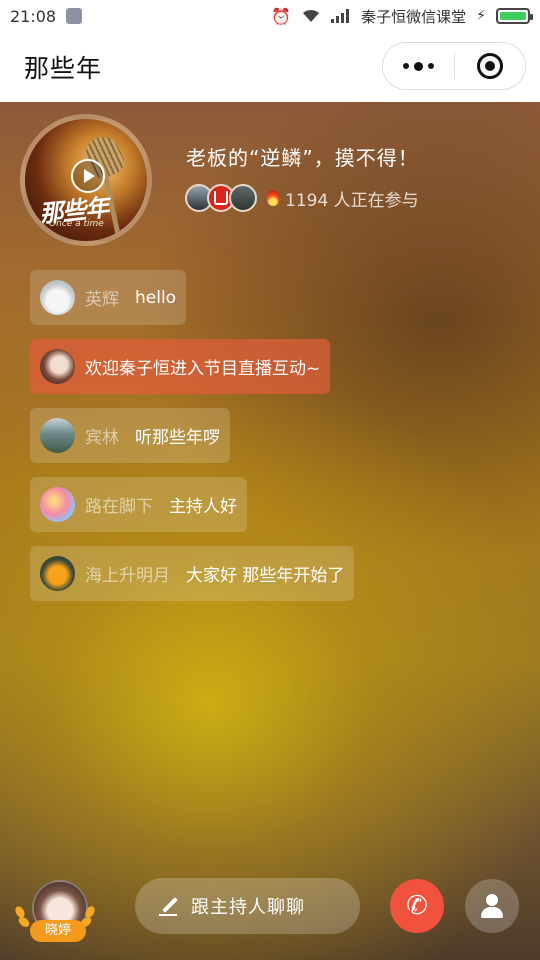  I want to click on alarm-icon: ⏰, so click(281, 16).